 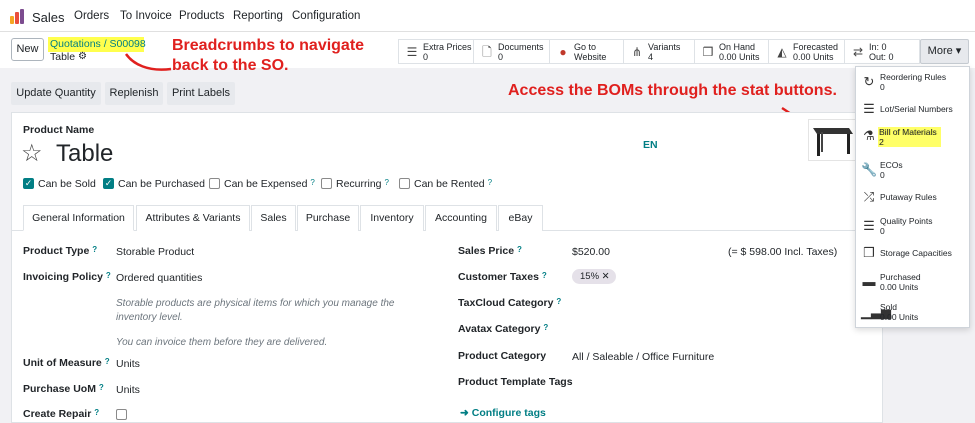 I want to click on tab-accounting: Accounting, so click(x=461, y=218).